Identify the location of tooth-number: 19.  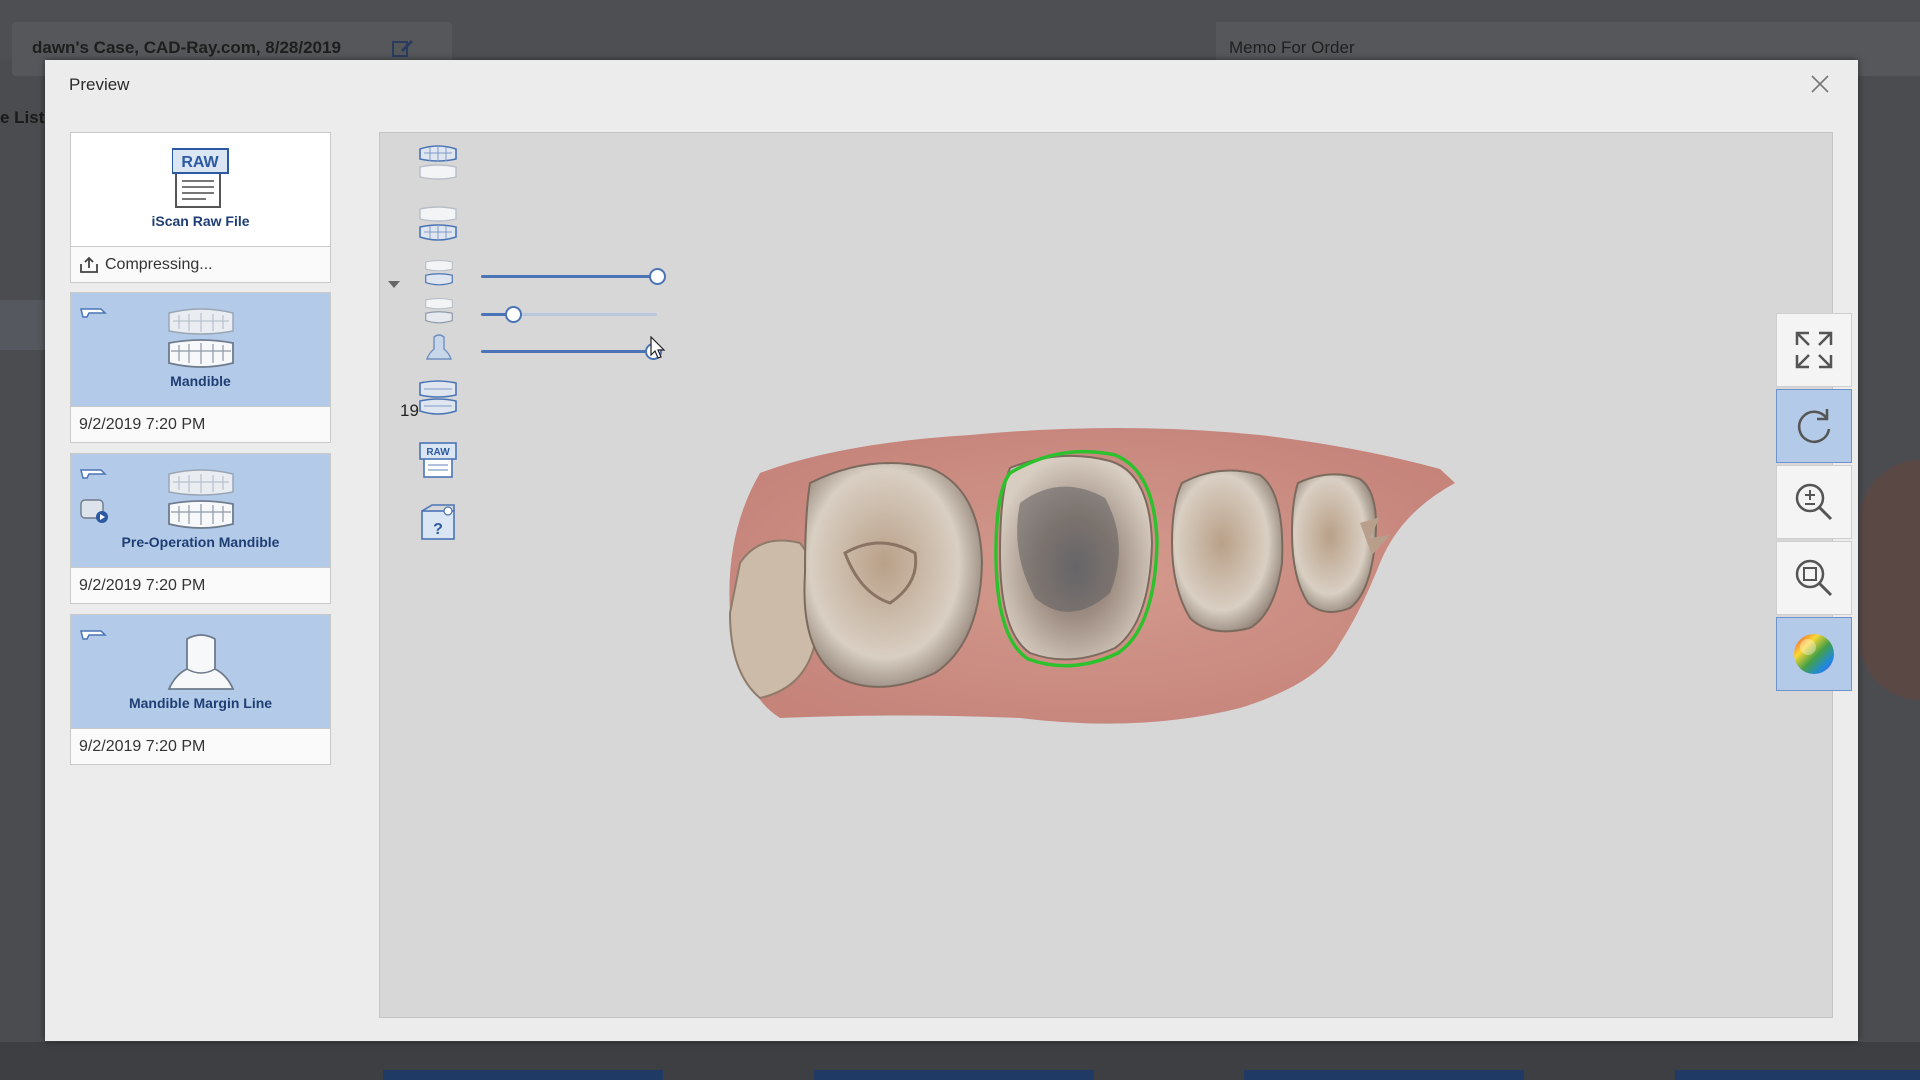
(409, 410).